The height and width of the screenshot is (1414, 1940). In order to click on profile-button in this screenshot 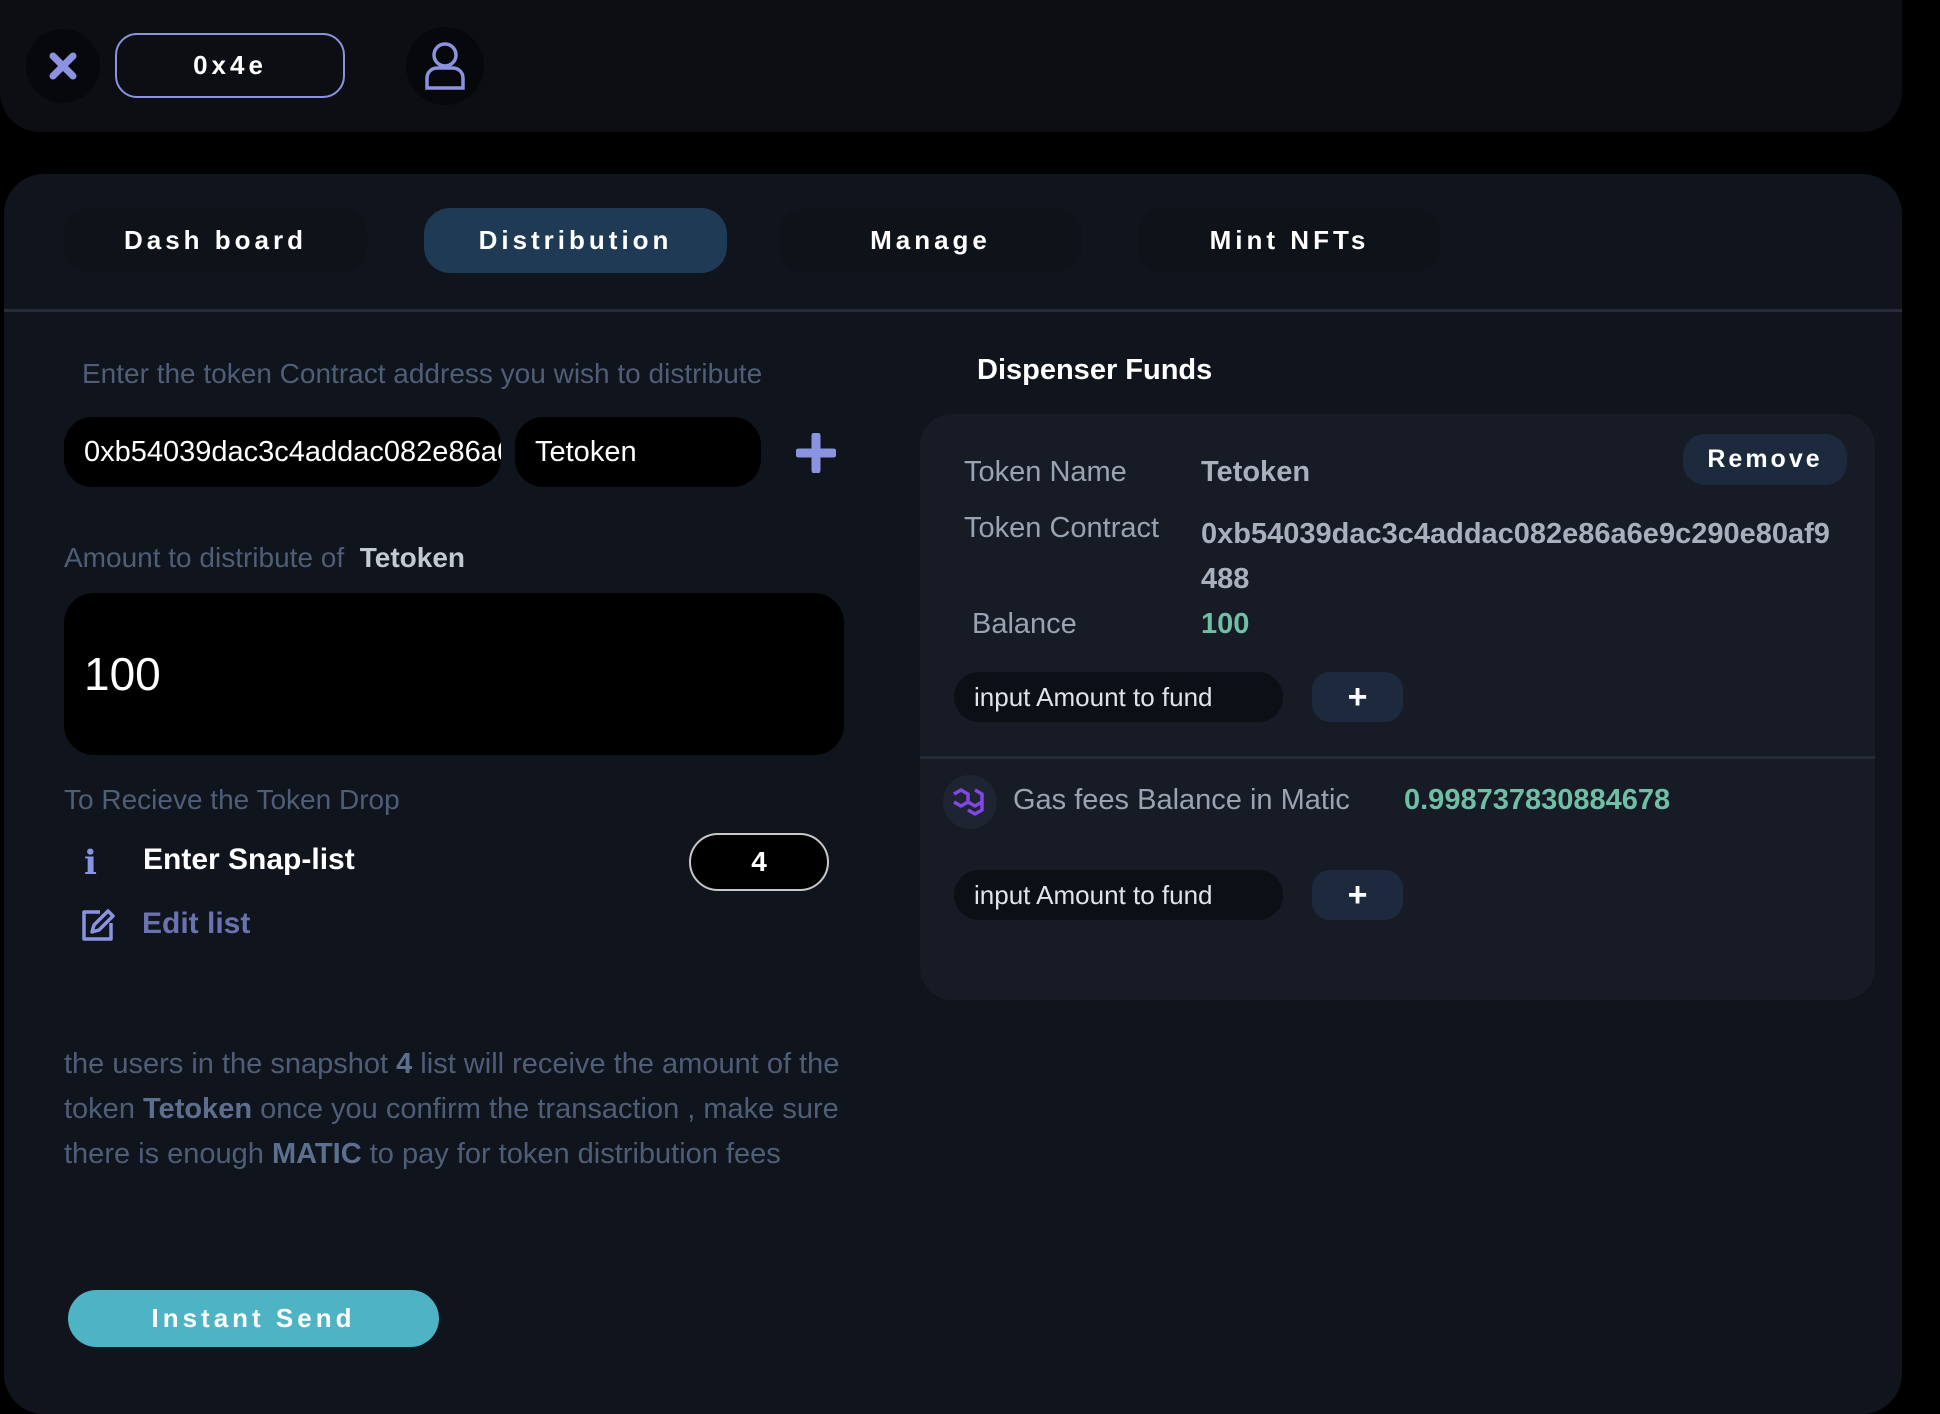, I will do `click(445, 66)`.